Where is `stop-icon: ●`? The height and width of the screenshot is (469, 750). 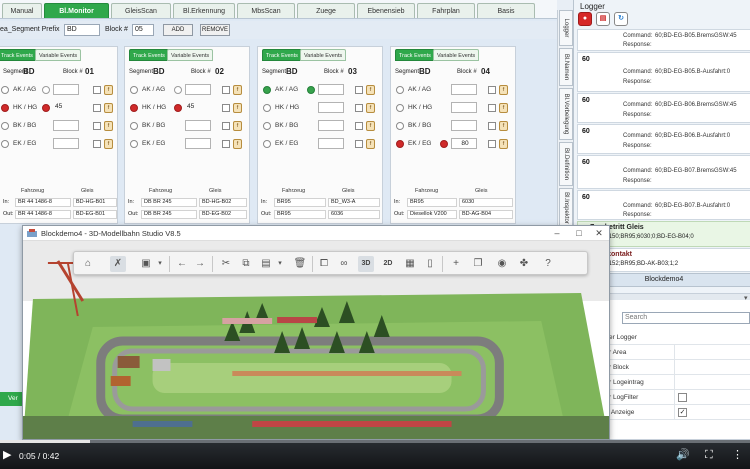 stop-icon: ● is located at coordinates (585, 19).